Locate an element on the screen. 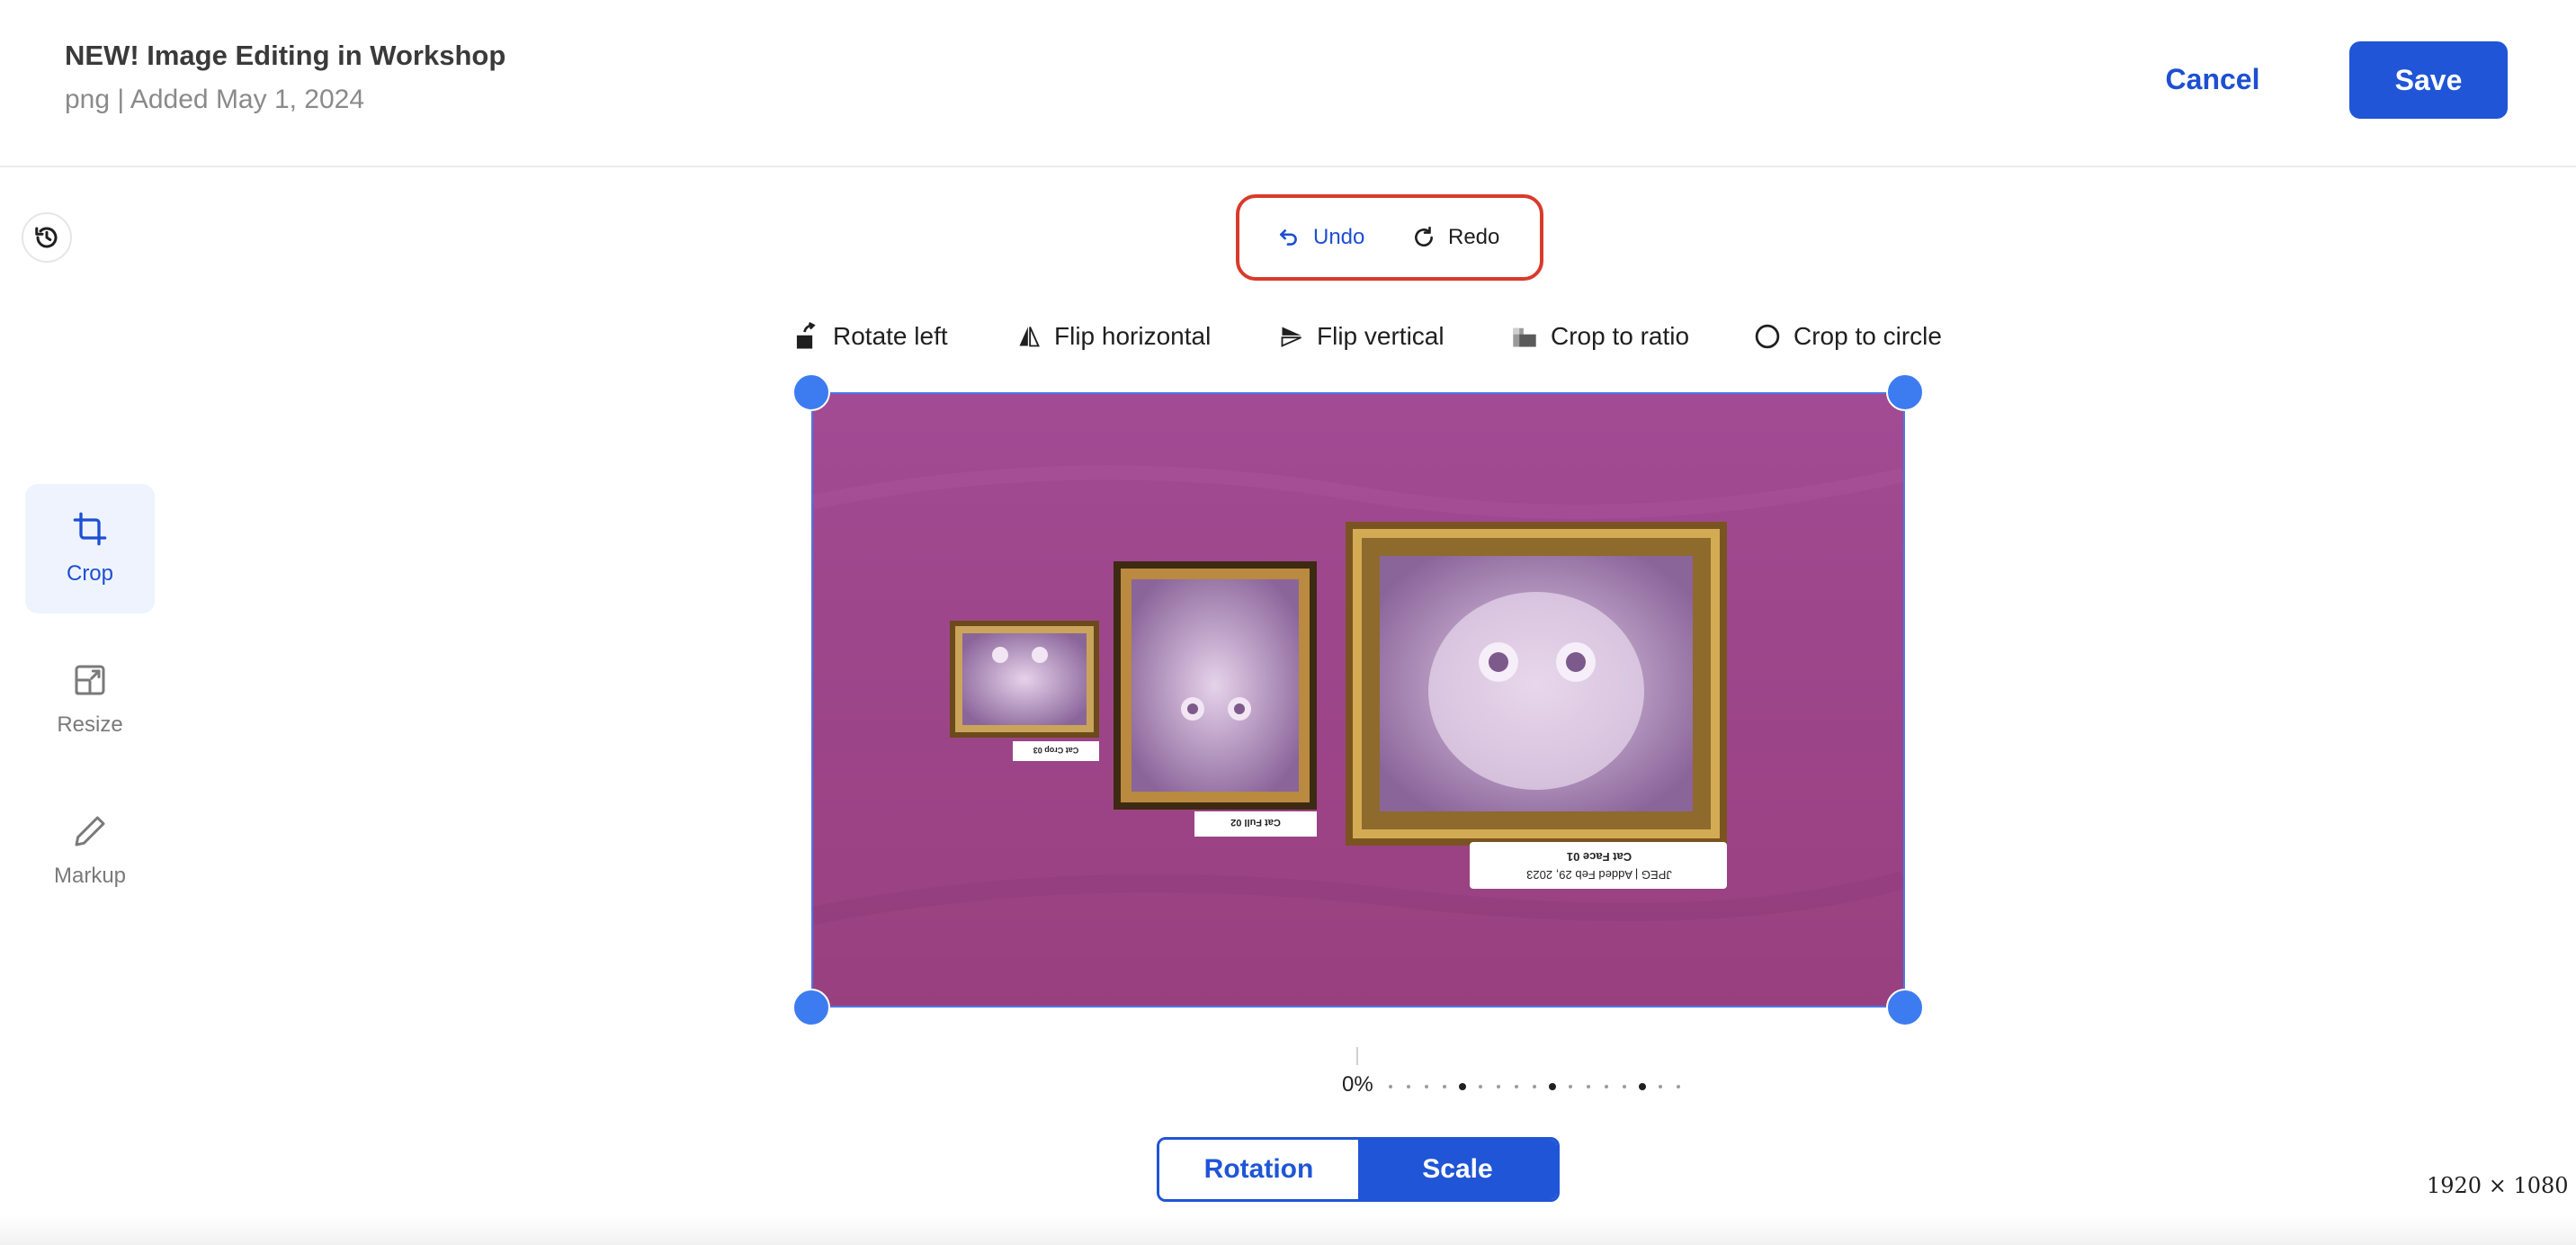 The width and height of the screenshot is (2576, 1245). redo-label: Redo is located at coordinates (1474, 237).